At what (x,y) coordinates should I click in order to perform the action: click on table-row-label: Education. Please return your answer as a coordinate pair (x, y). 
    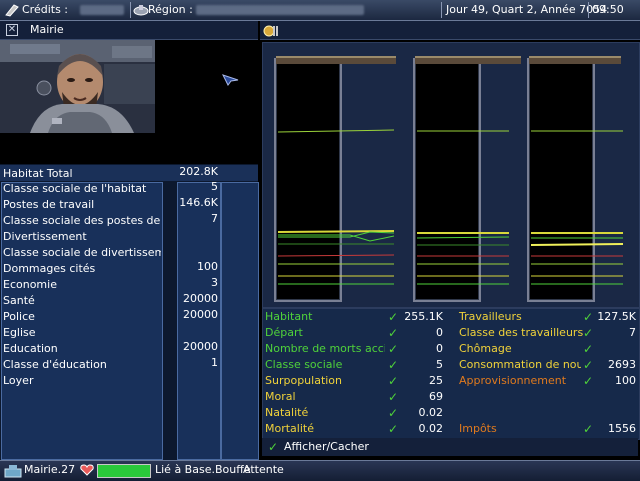
    Looking at the image, I should click on (30, 348).